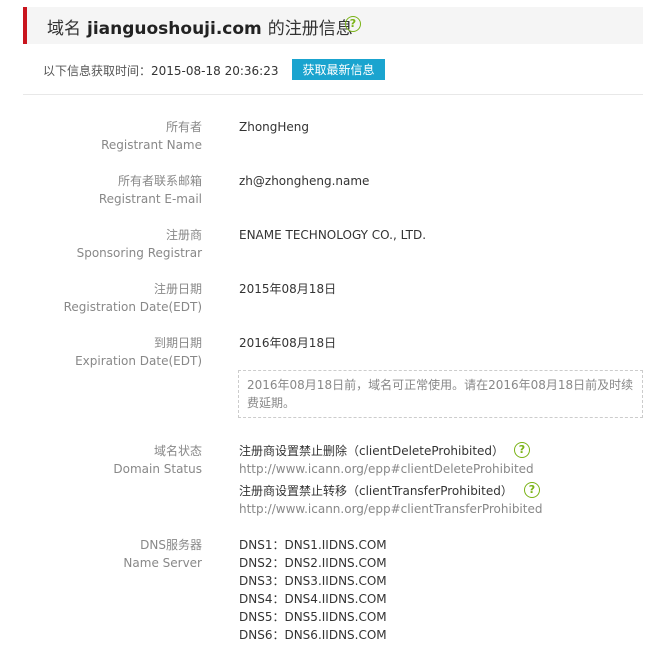 The height and width of the screenshot is (653, 666). Describe the element at coordinates (313, 635) in the screenshot. I see `dns-item: DNS6：DNS6.IIDNS.COM` at that location.